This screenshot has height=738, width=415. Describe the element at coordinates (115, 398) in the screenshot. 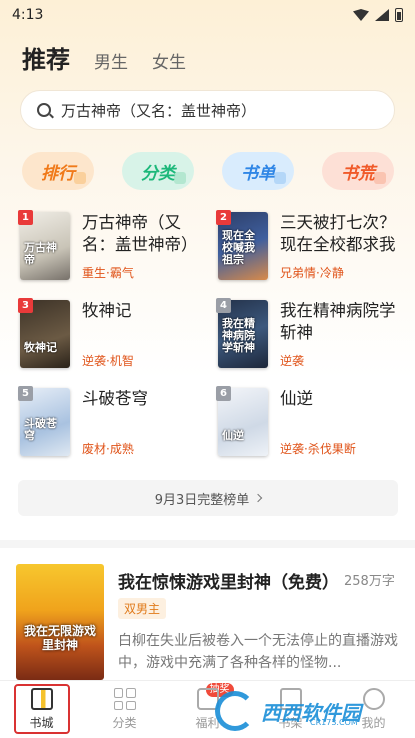

I see `book-title: 斗破苍穹` at that location.